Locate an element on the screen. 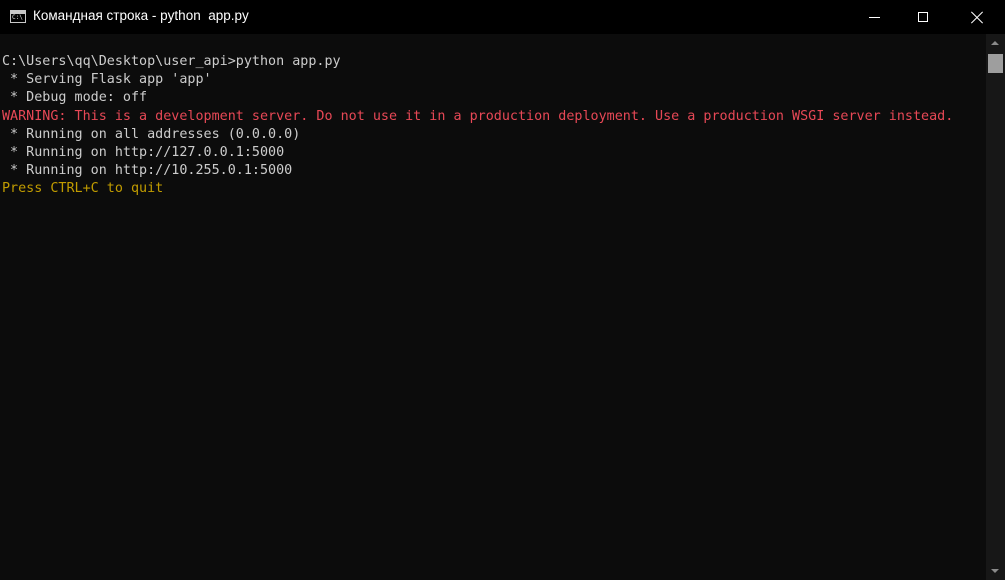 The width and height of the screenshot is (1005, 580). close-icon is located at coordinates (977, 17).